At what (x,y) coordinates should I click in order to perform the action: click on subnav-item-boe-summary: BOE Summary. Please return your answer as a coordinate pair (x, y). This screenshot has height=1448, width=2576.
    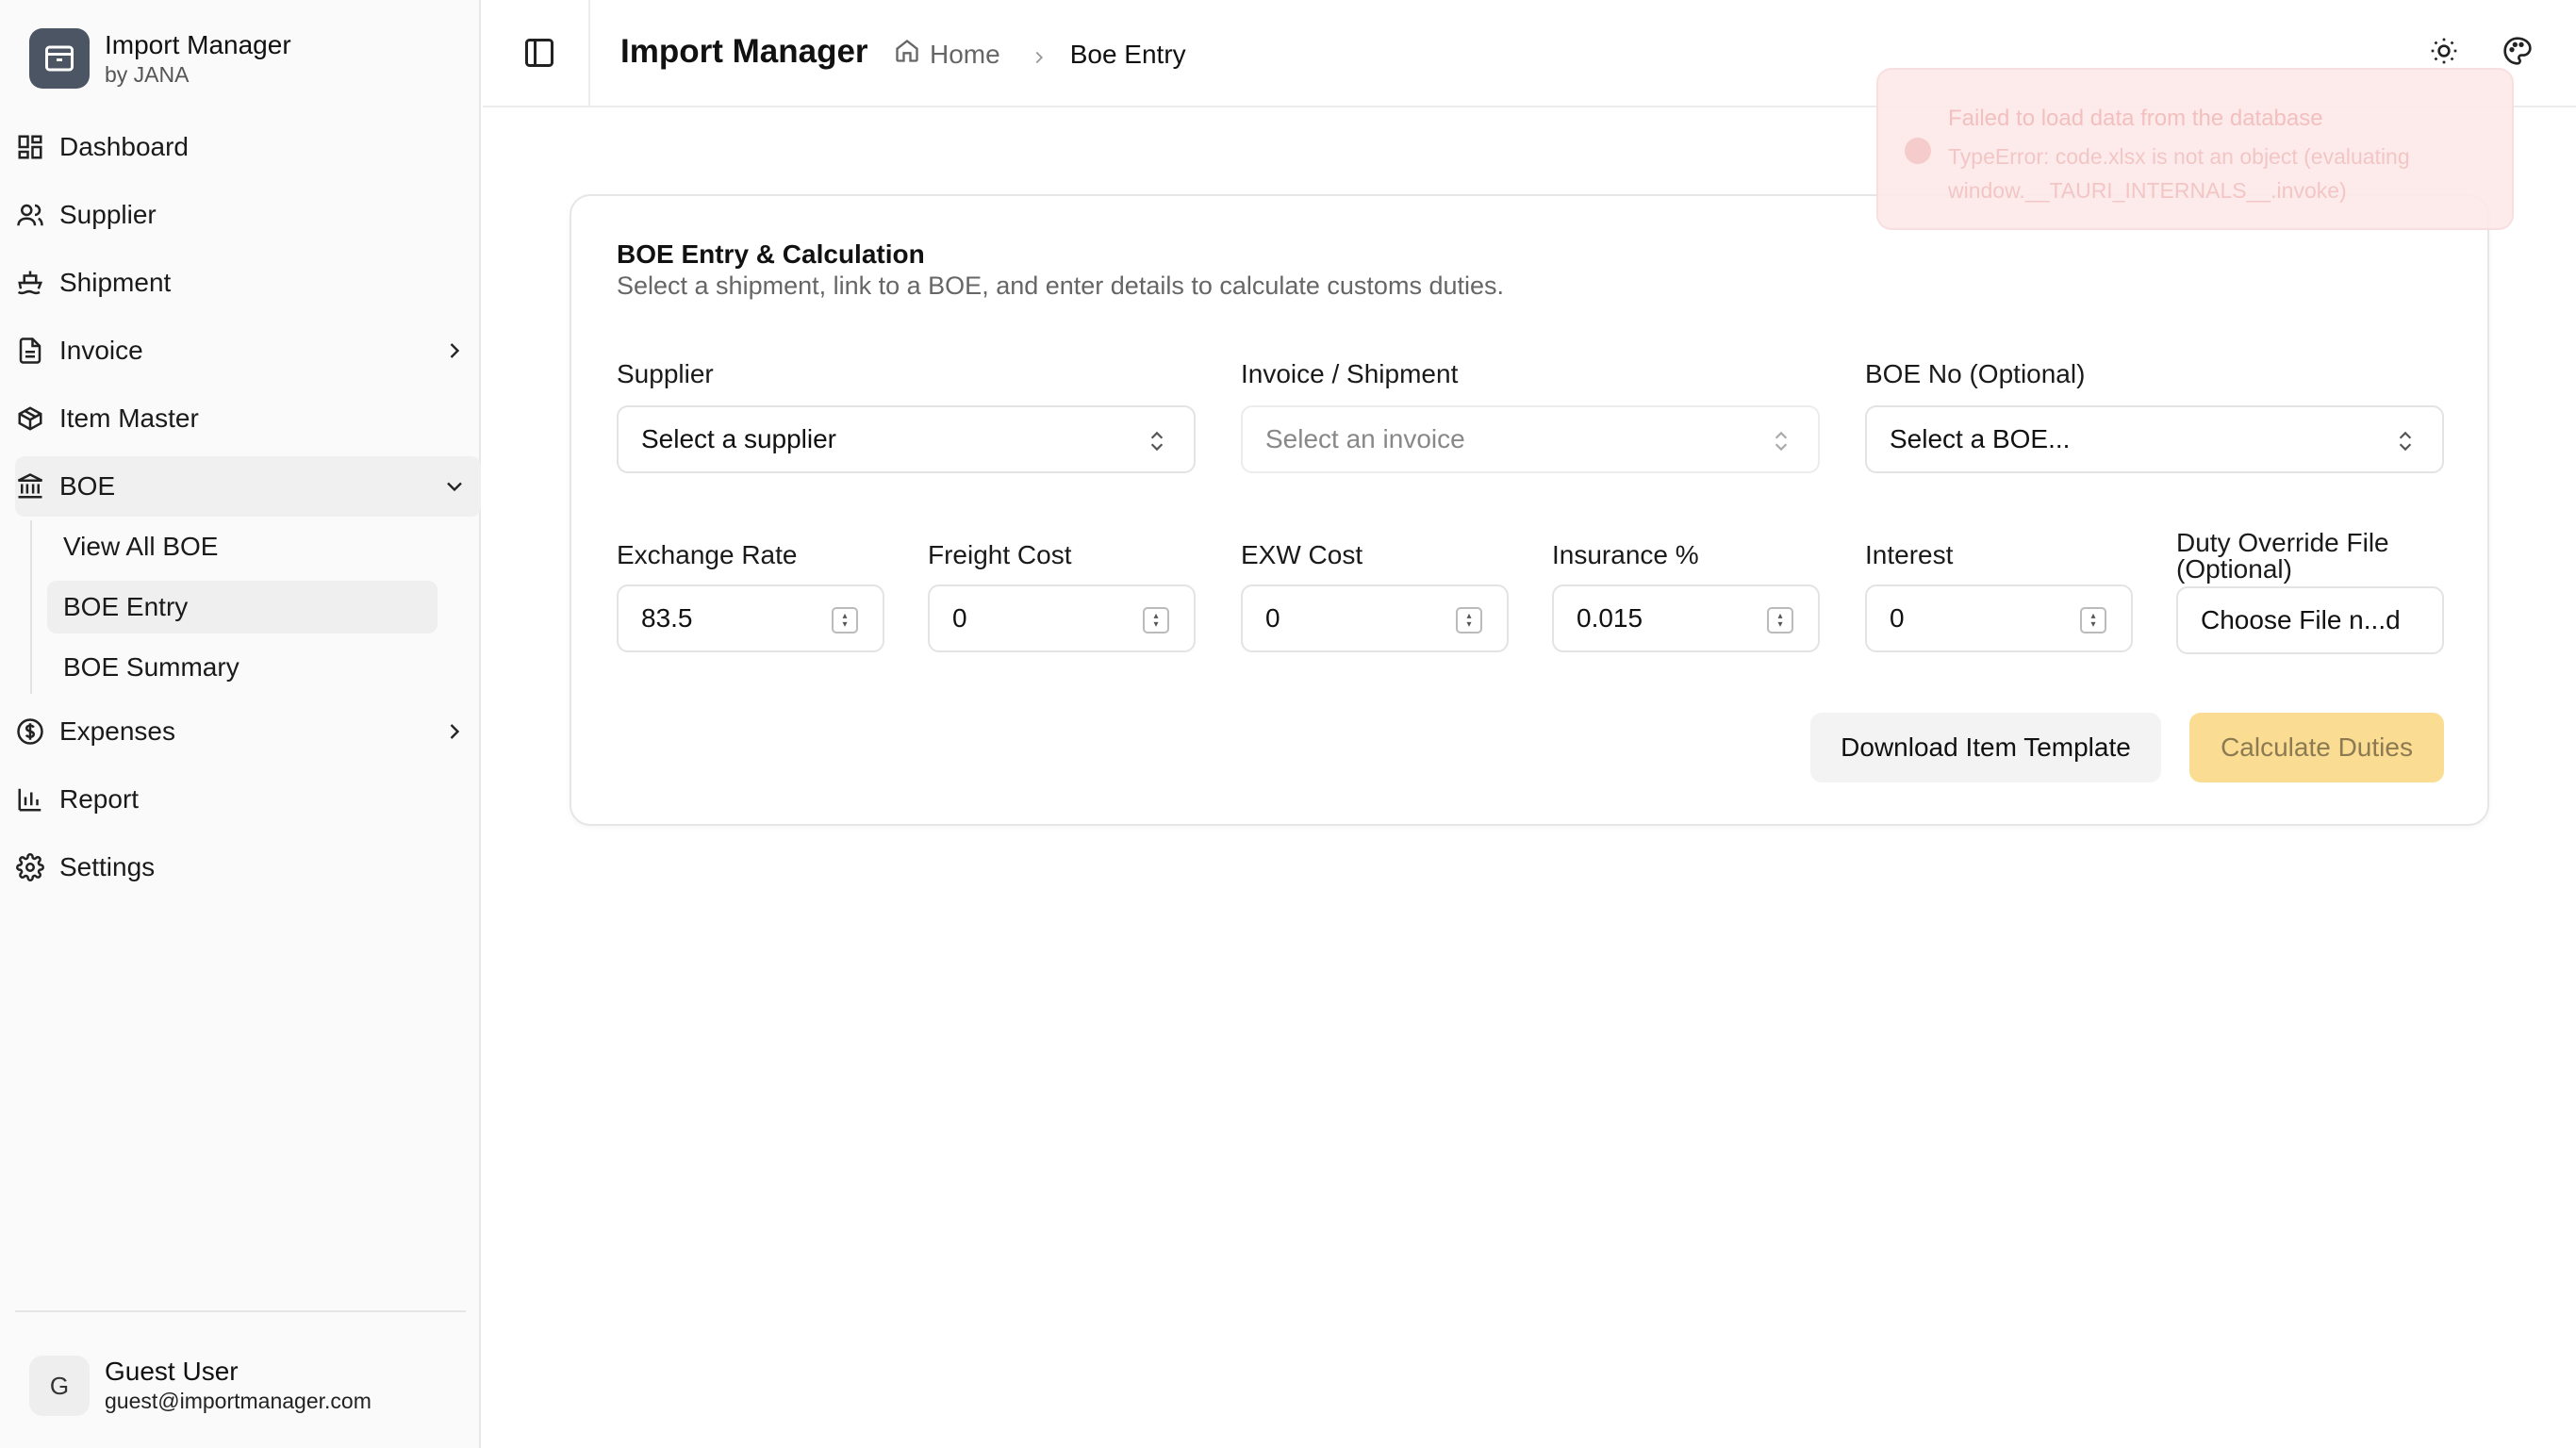
    Looking at the image, I should click on (242, 667).